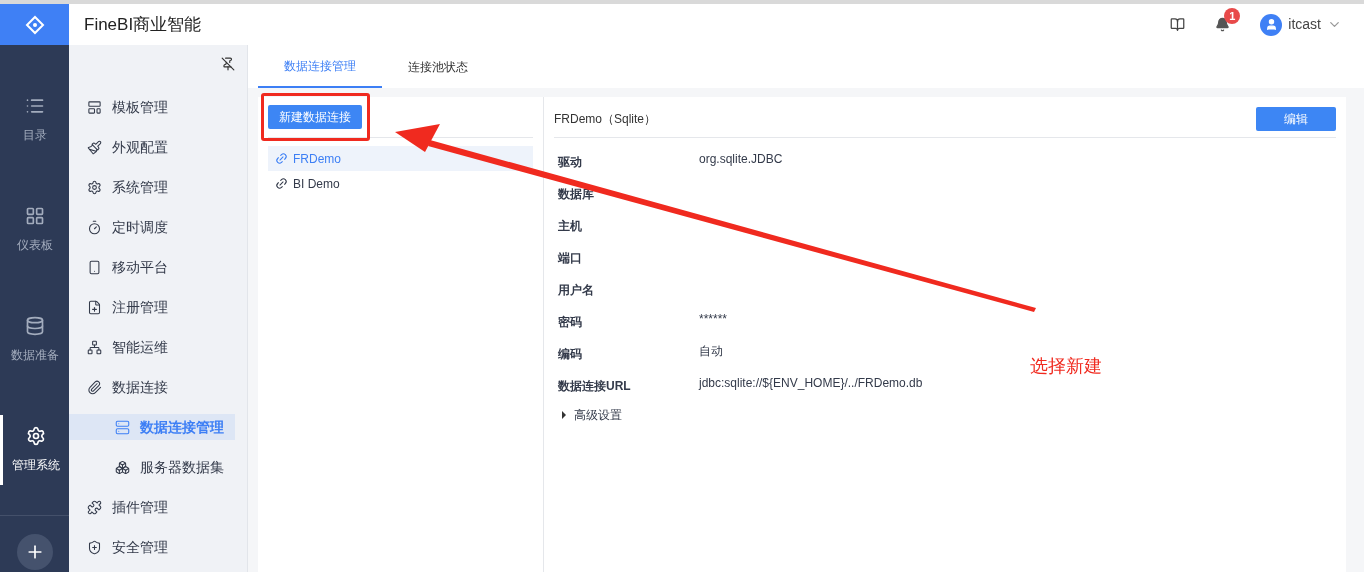 The height and width of the screenshot is (572, 1364). What do you see at coordinates (34, 216) in the screenshot?
I see `grid-icon` at bounding box center [34, 216].